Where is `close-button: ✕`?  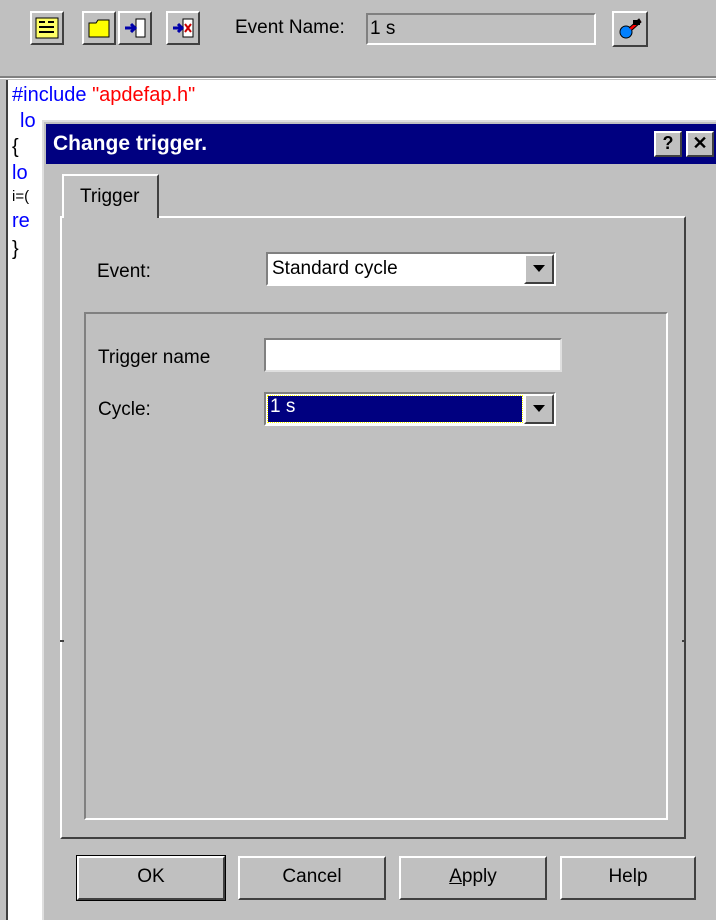
close-button: ✕ is located at coordinates (700, 144).